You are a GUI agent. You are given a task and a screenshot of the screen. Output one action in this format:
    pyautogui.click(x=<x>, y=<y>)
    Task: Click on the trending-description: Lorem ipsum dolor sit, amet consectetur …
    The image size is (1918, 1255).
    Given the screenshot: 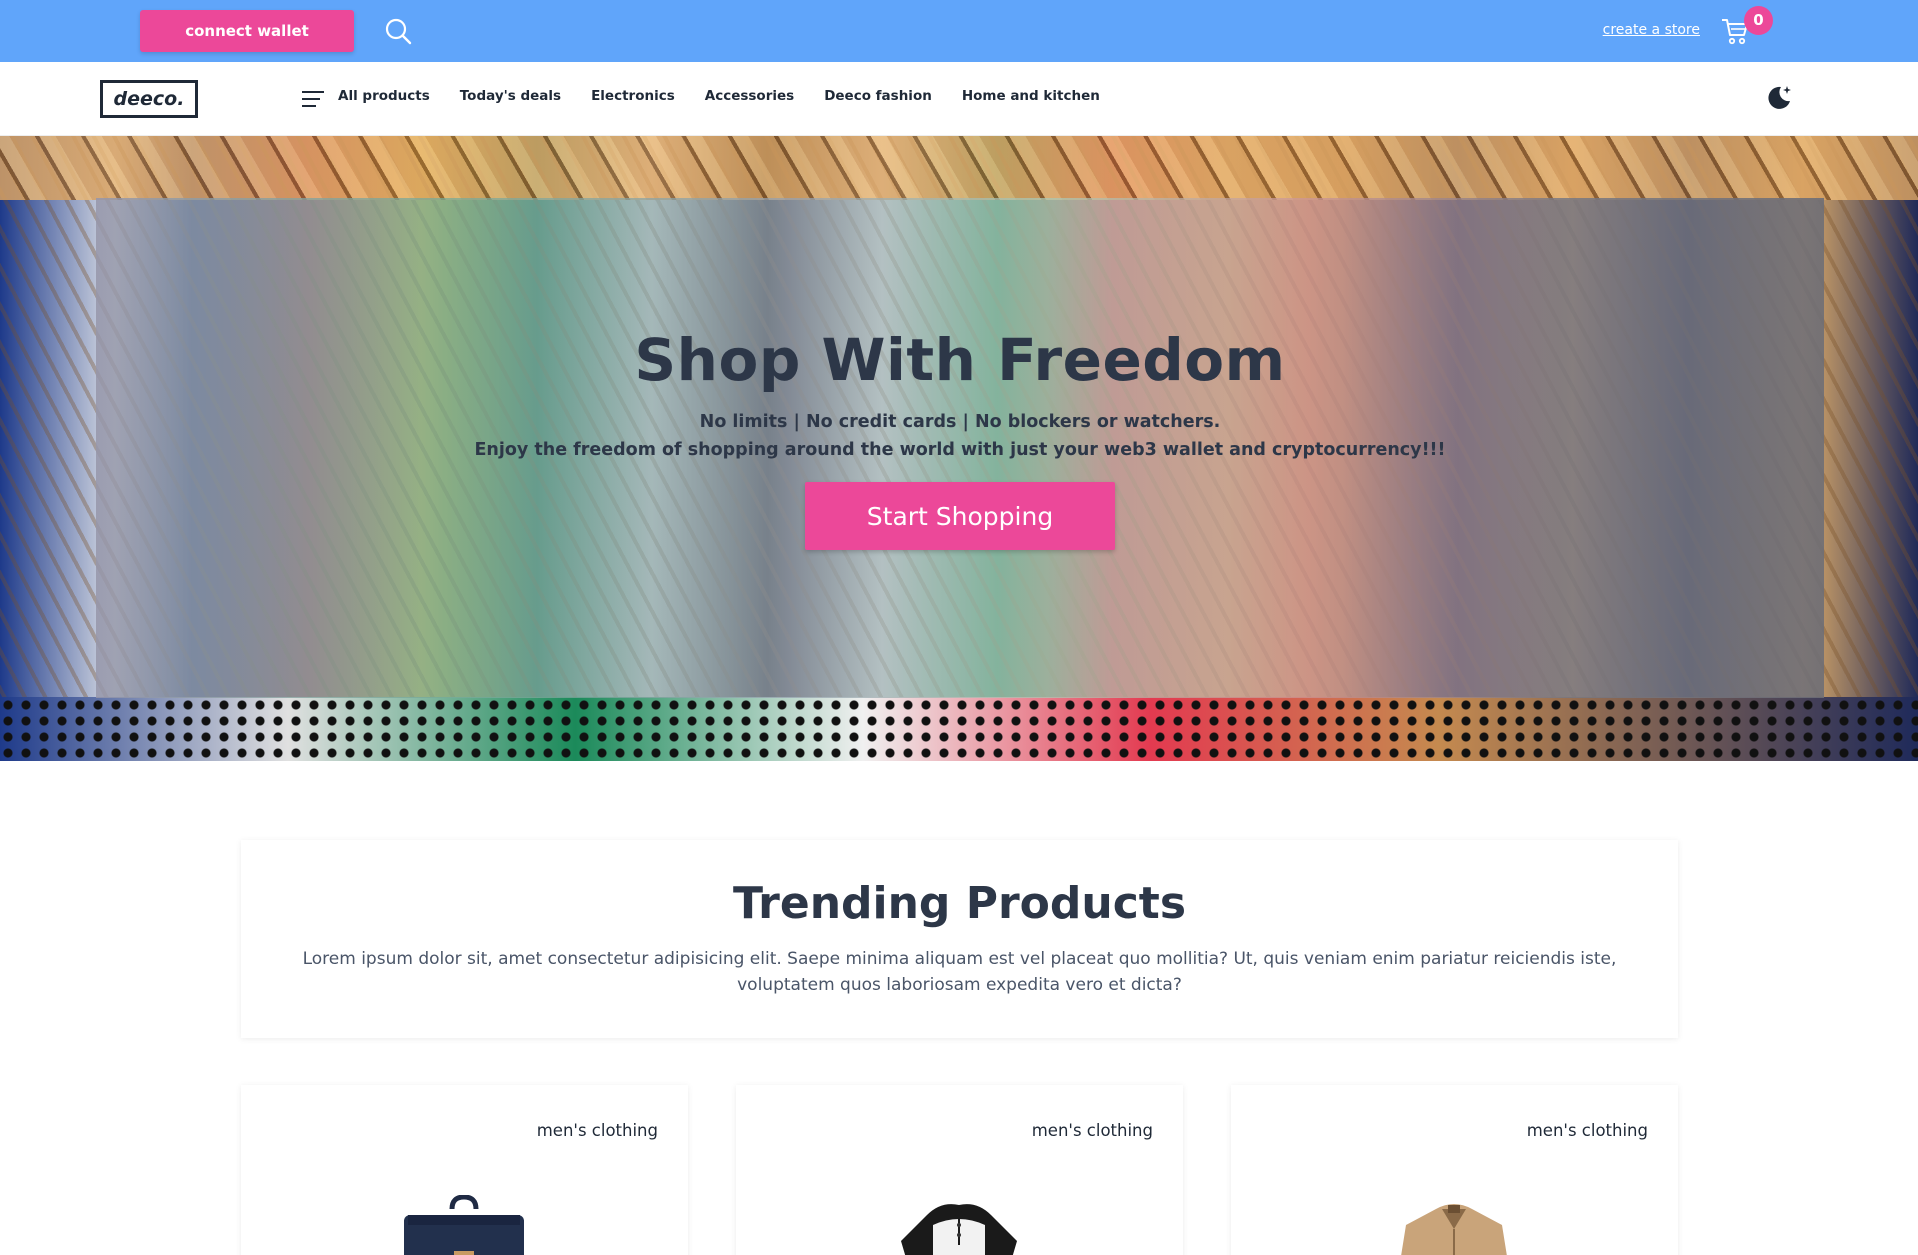 What is the action you would take?
    pyautogui.click(x=959, y=972)
    